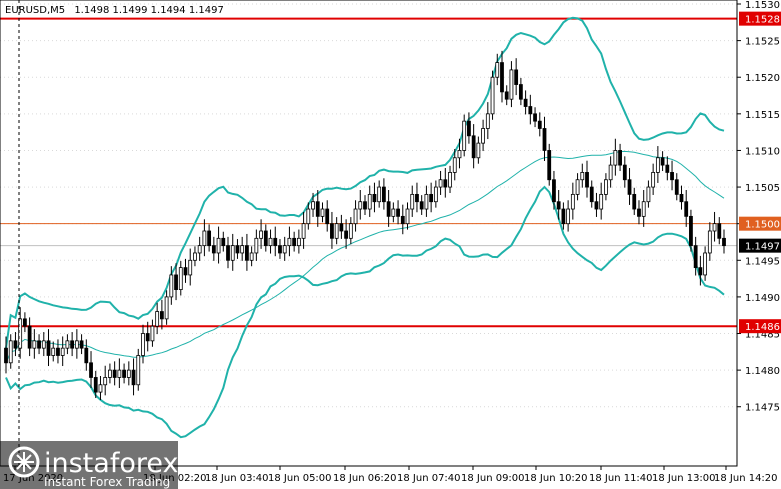  I want to click on chart-header: EURUSD,M5 1.1498 1.1499 1.1494 1.1497, so click(114, 10).